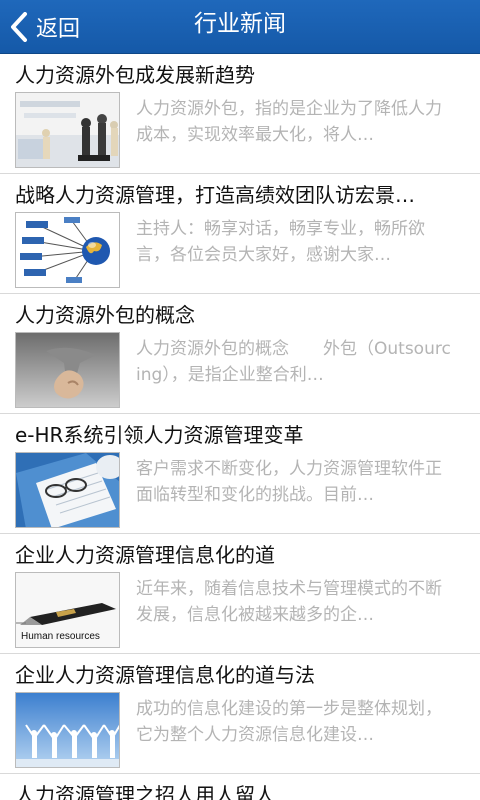 Image resolution: width=480 pixels, height=800 pixels. Describe the element at coordinates (67, 610) in the screenshot. I see `news-thumbnail: Human resources` at that location.